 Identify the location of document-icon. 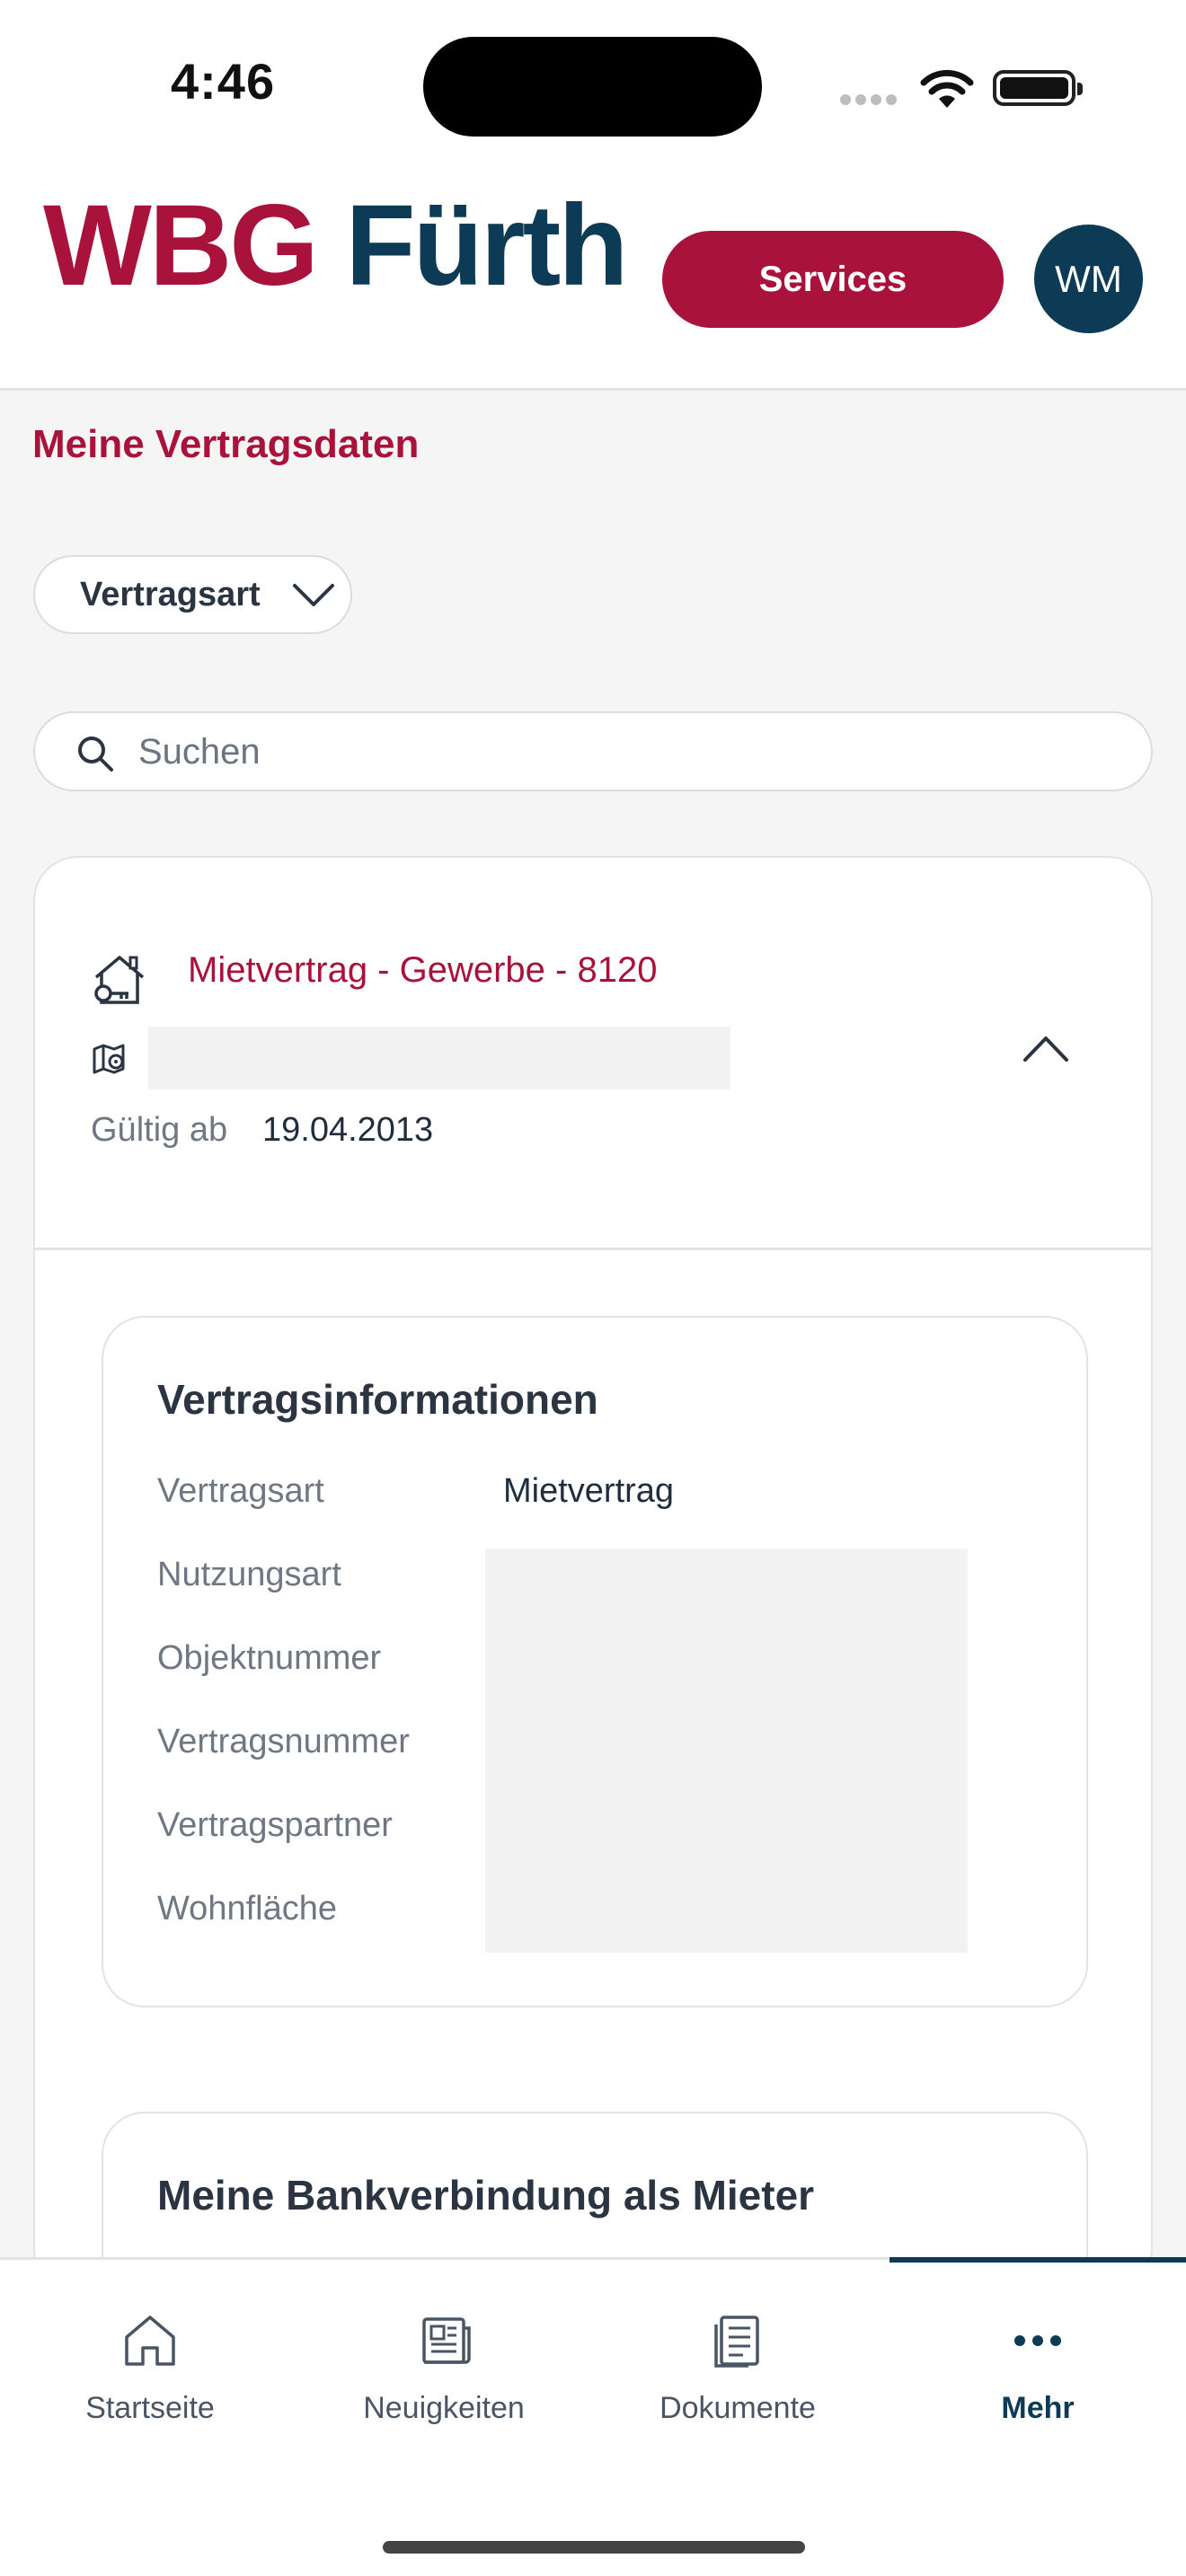
(736, 2342).